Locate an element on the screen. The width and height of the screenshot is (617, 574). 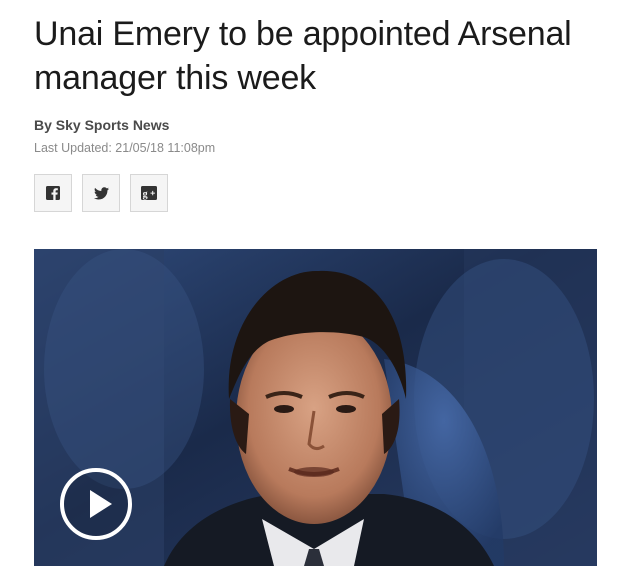
play-button is located at coordinates (96, 504).